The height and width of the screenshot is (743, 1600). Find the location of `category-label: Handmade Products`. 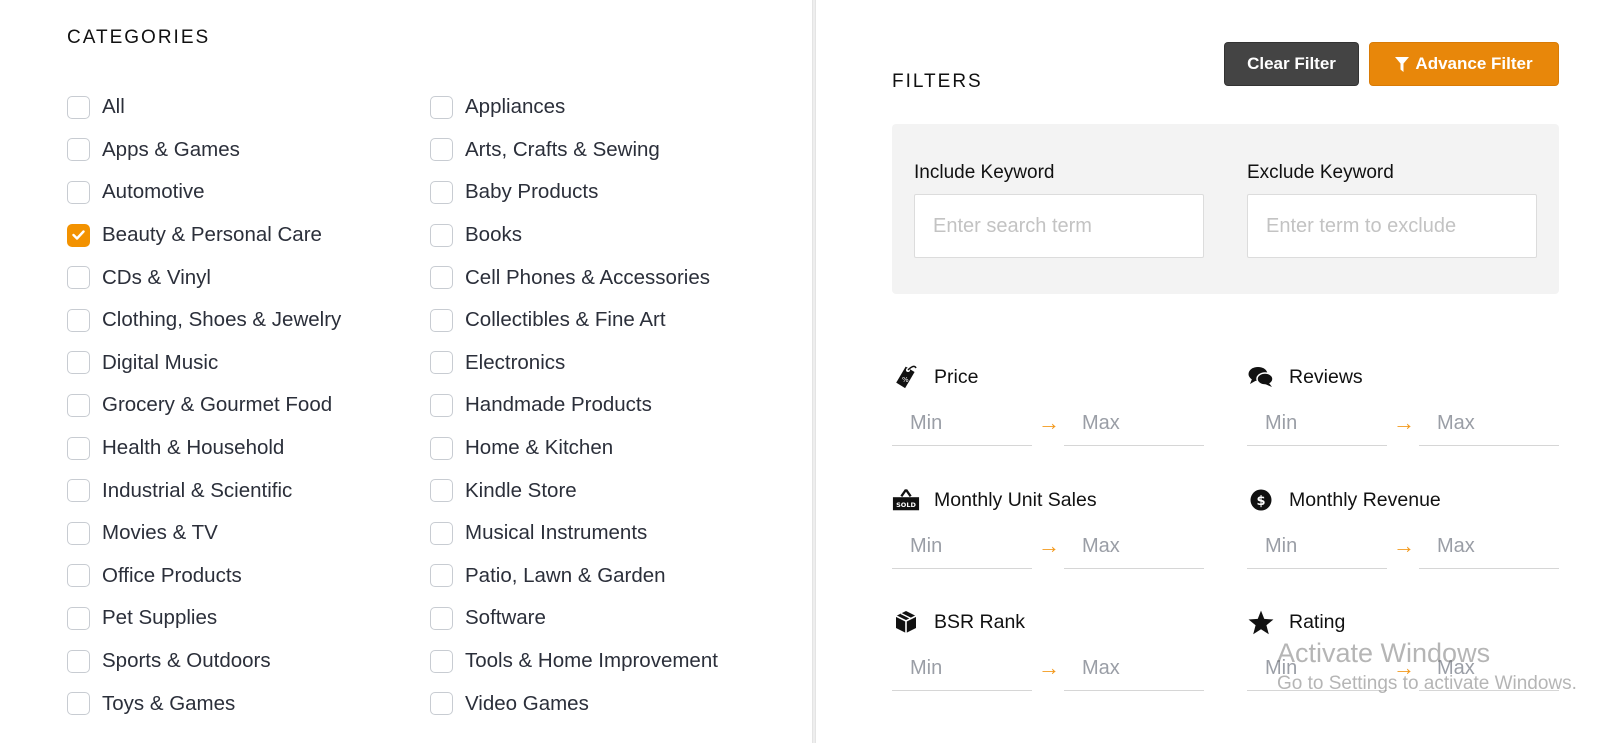

category-label: Handmade Products is located at coordinates (558, 405).